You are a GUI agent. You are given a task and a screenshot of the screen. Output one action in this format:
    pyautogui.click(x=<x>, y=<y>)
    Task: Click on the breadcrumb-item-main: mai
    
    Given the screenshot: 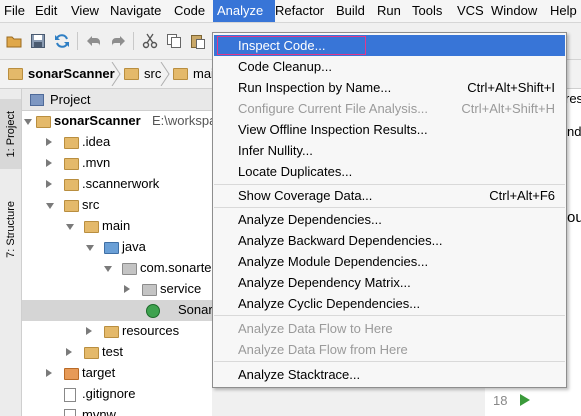 What is the action you would take?
    pyautogui.click(x=193, y=74)
    